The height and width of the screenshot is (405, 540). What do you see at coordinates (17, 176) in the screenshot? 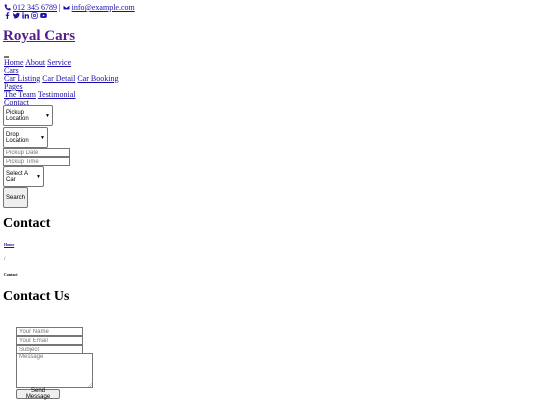
I see `select-car-value: Select A Car` at bounding box center [17, 176].